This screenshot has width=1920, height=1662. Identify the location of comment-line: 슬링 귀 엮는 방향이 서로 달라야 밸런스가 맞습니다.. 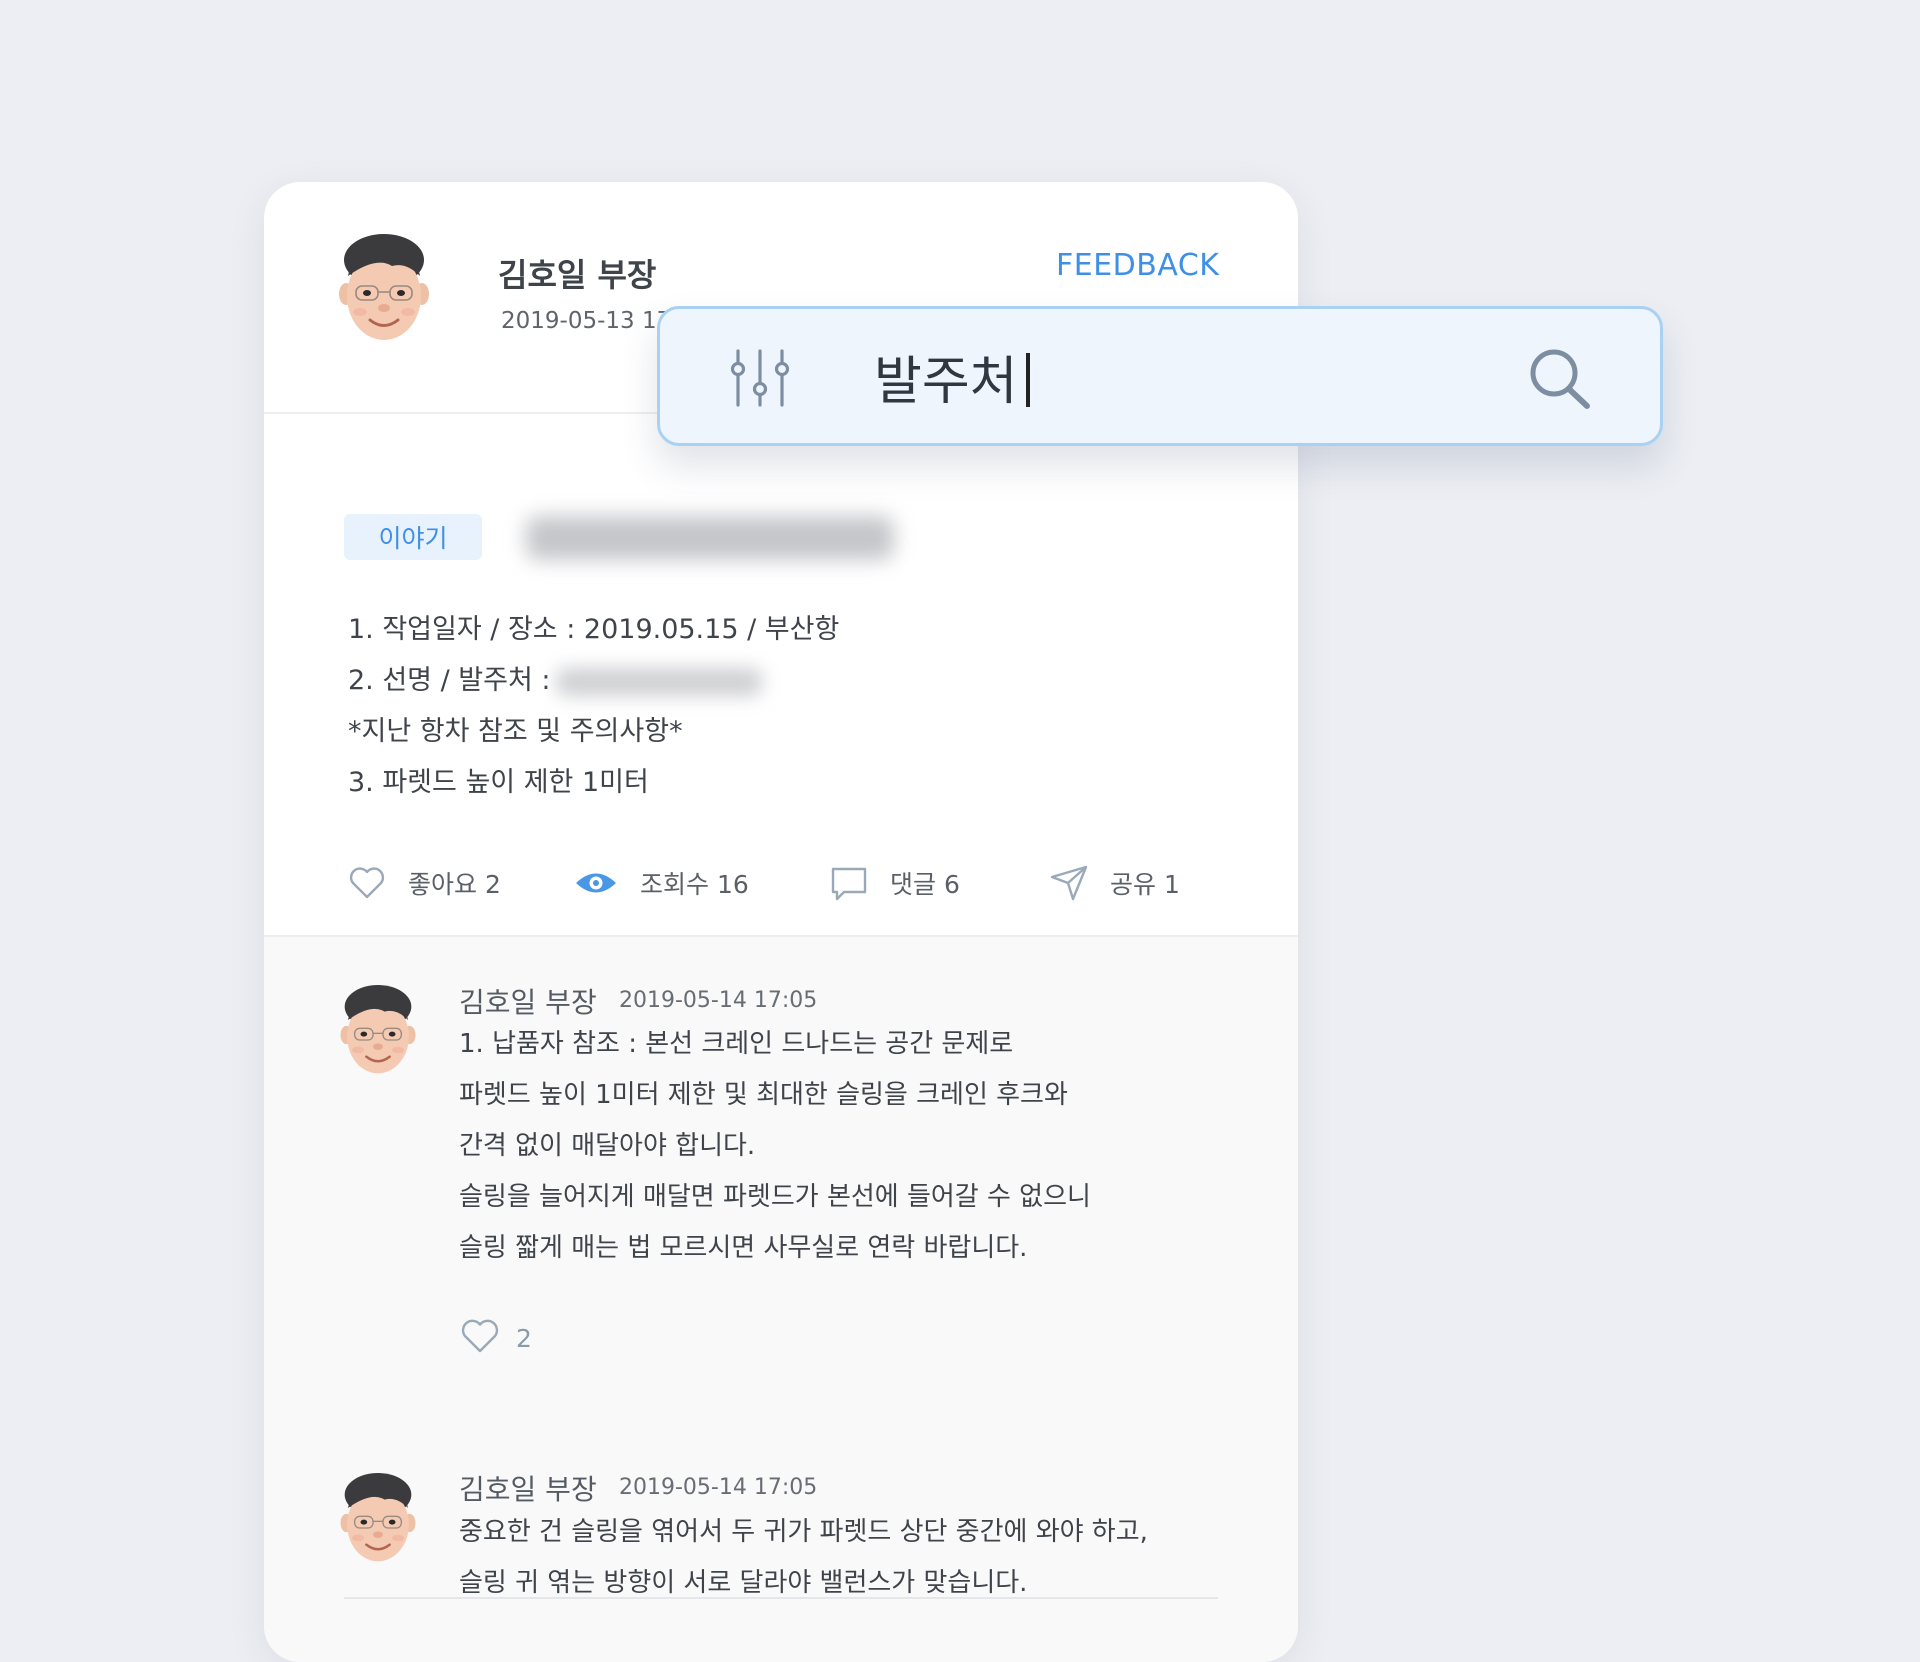
(743, 1583).